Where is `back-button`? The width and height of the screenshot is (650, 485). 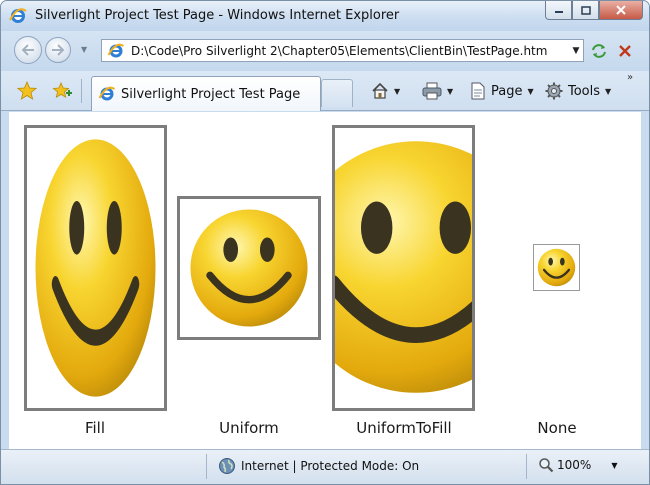
back-button is located at coordinates (28, 50).